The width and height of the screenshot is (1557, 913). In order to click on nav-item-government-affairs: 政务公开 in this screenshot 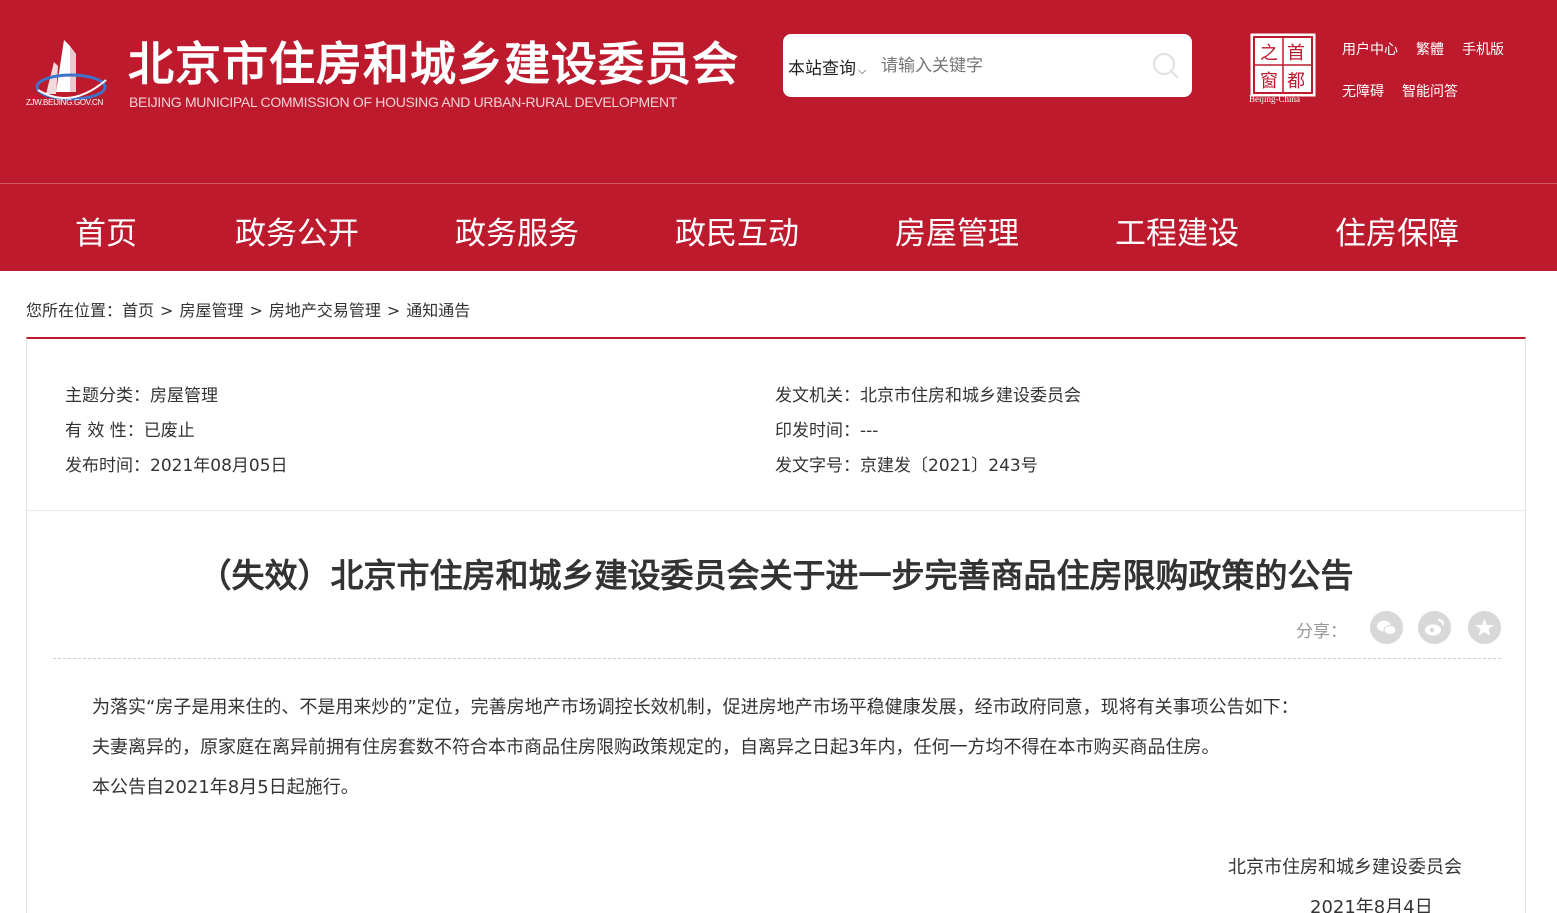, I will do `click(297, 230)`.